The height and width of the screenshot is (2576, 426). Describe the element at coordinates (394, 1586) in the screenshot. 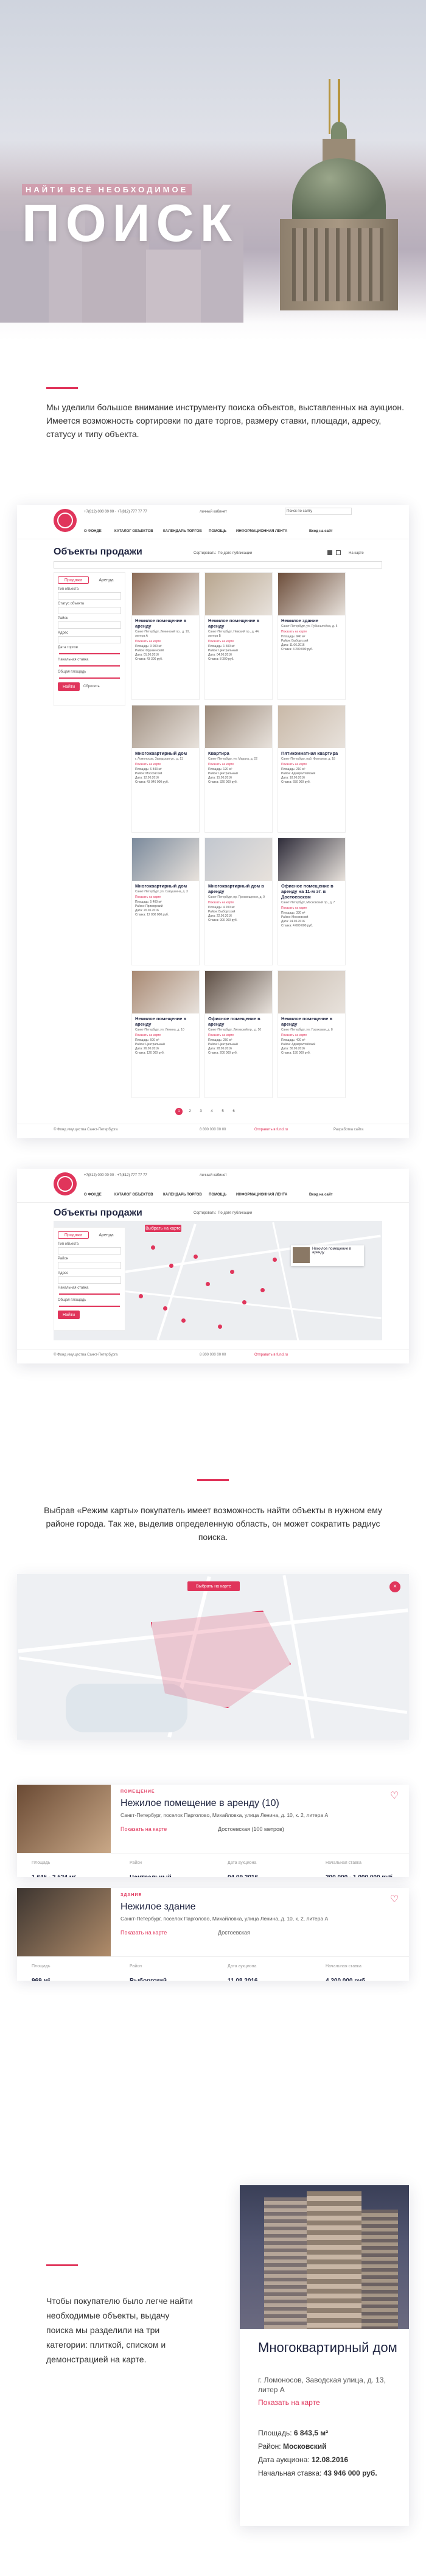

I see `close-icon: ×` at that location.